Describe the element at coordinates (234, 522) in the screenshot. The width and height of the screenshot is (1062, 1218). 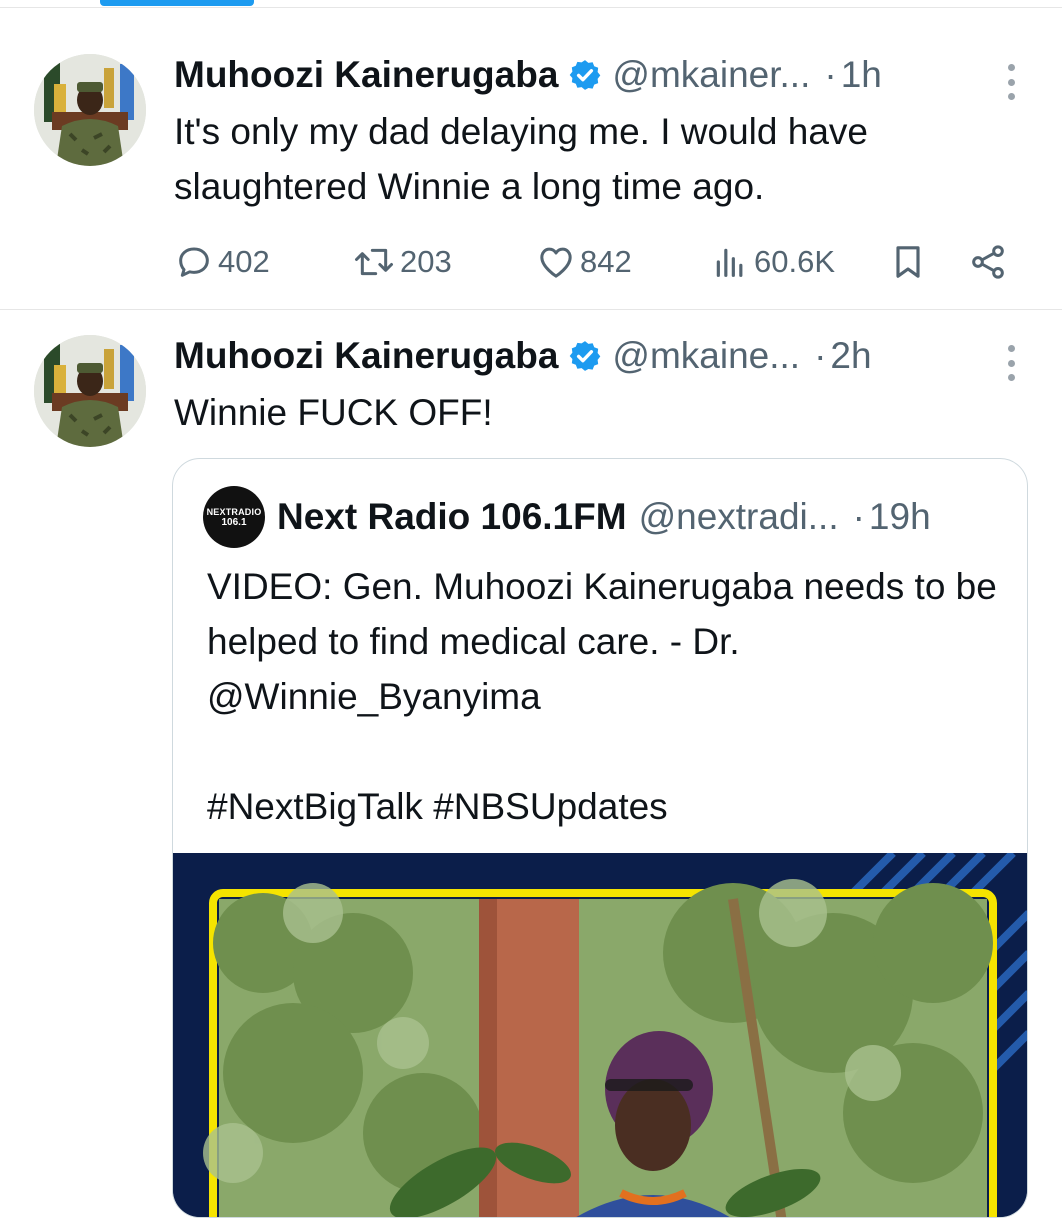
I see `logo-text: 106.1` at that location.